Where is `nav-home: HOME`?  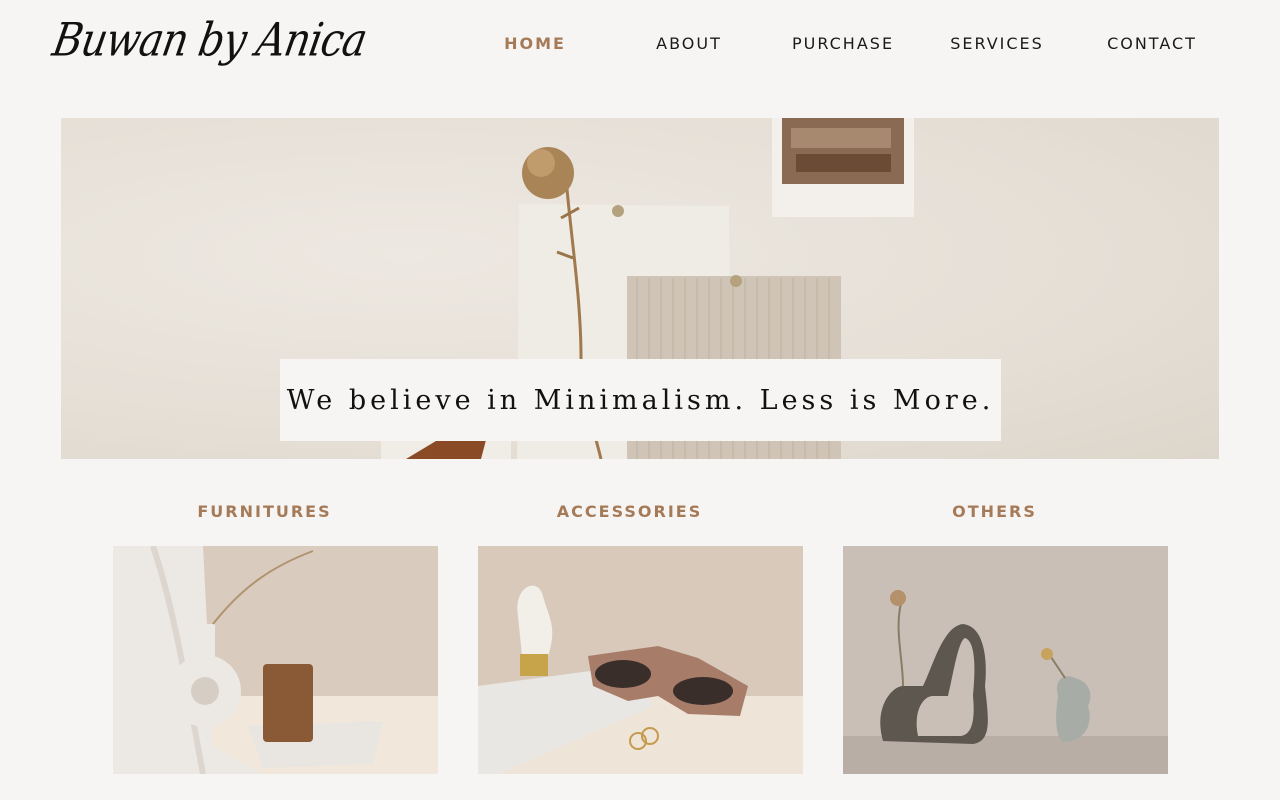
nav-home: HOME is located at coordinates (535, 43).